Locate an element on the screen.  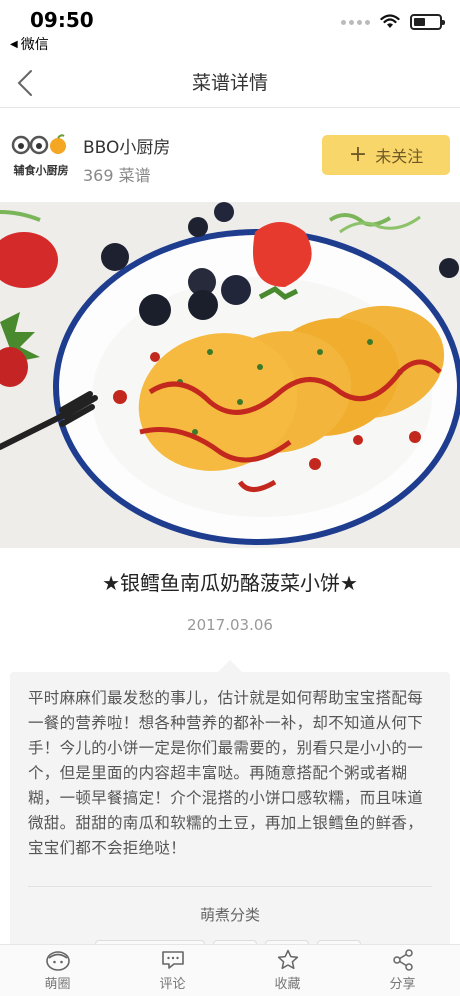
follow-label: 未关注 is located at coordinates (399, 156).